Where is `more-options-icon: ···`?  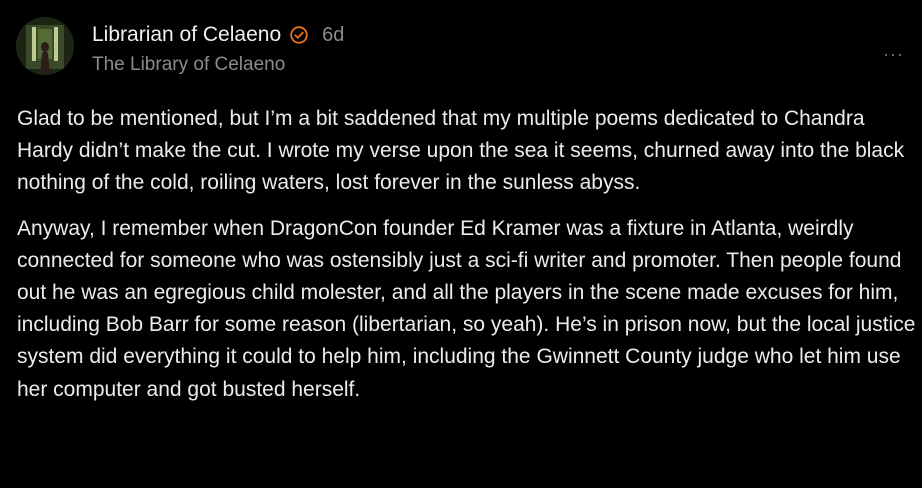 more-options-icon: ··· is located at coordinates (893, 54).